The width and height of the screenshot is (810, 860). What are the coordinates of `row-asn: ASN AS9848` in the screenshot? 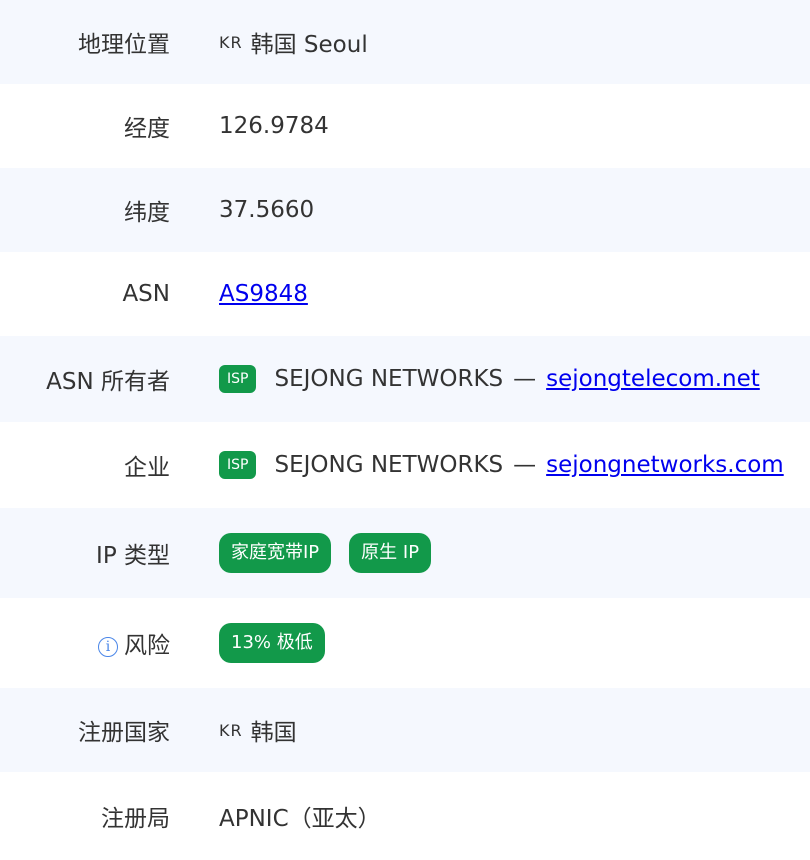 It's located at (405, 294).